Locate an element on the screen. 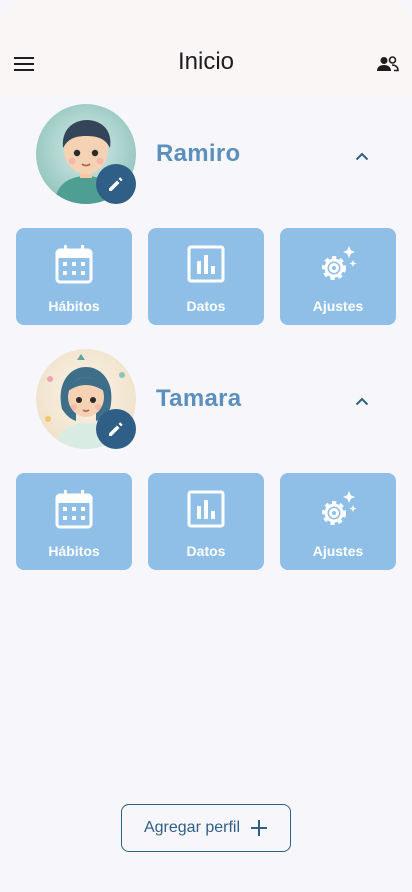 The height and width of the screenshot is (892, 412). top-app-bar: Inicio is located at coordinates (206, 48).